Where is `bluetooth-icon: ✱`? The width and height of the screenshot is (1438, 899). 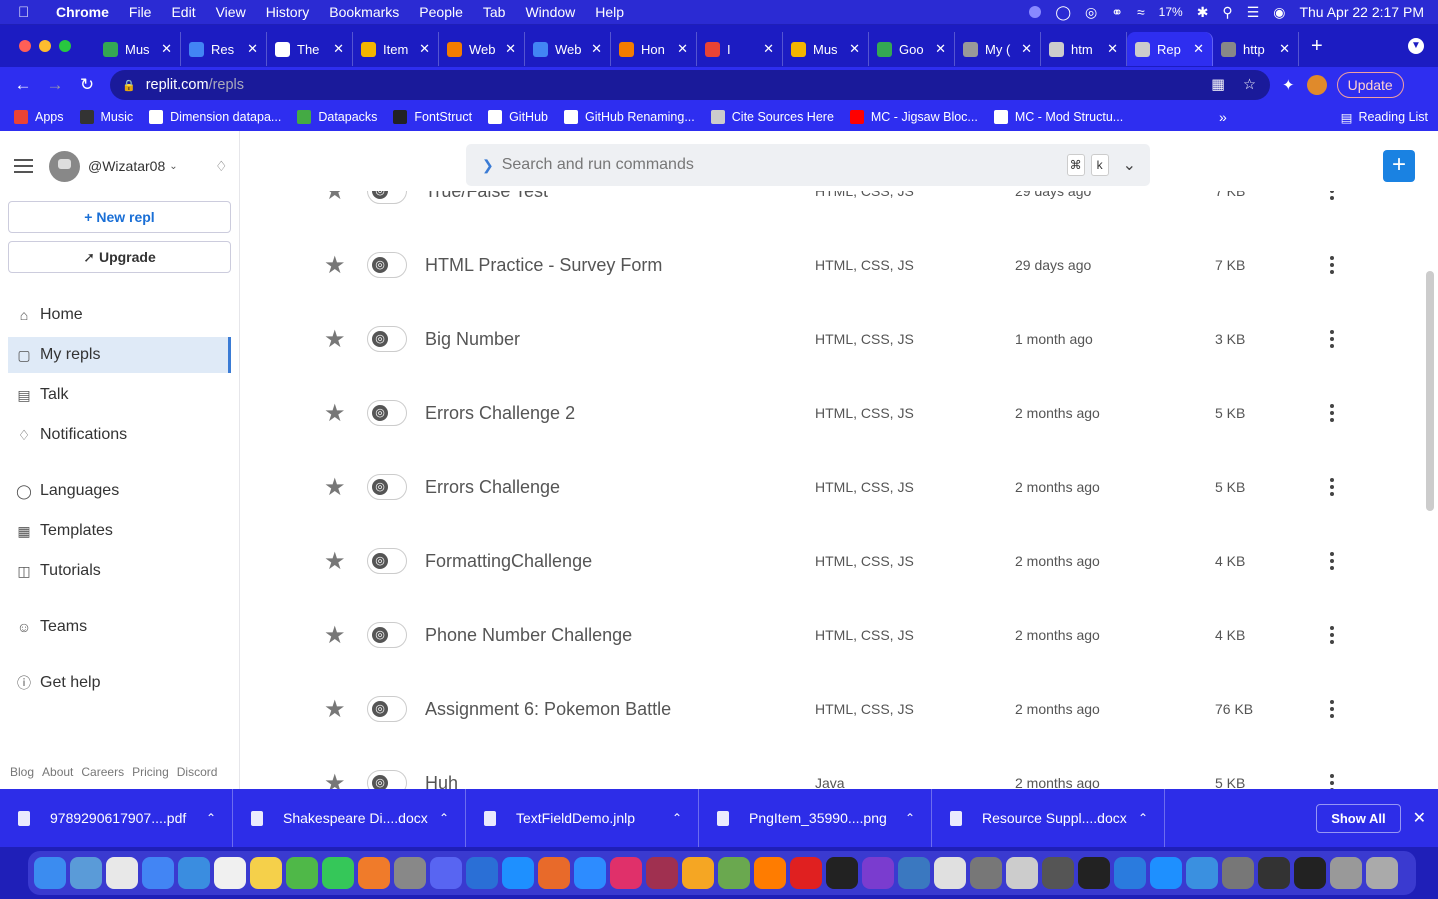
bluetooth-icon: ✱ is located at coordinates (1203, 12).